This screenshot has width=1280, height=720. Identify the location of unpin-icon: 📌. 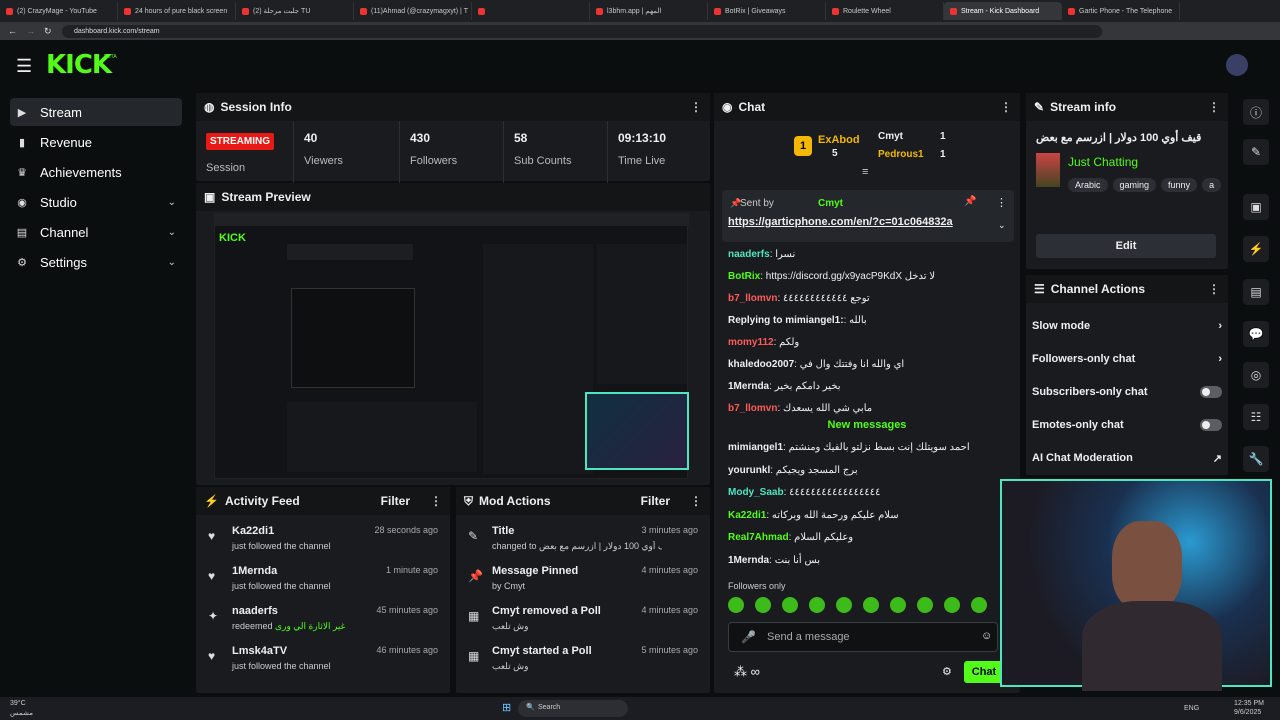
(970, 201).